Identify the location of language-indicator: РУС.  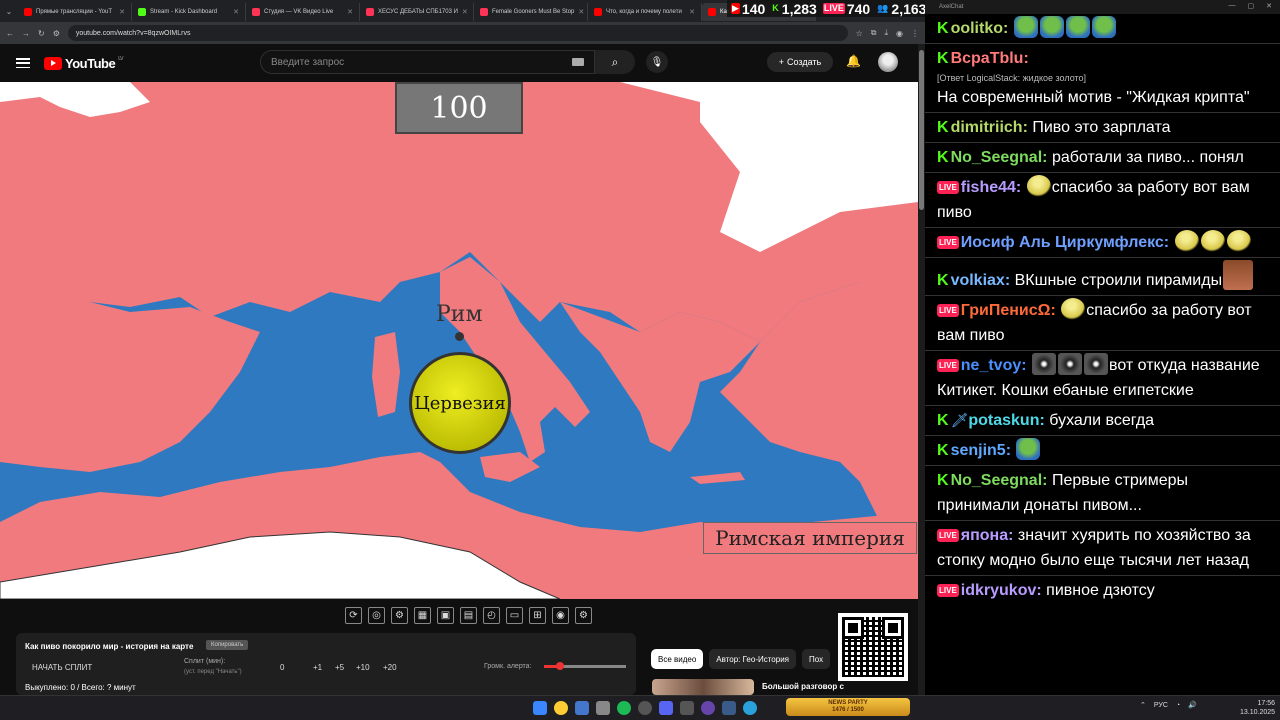
(1161, 705).